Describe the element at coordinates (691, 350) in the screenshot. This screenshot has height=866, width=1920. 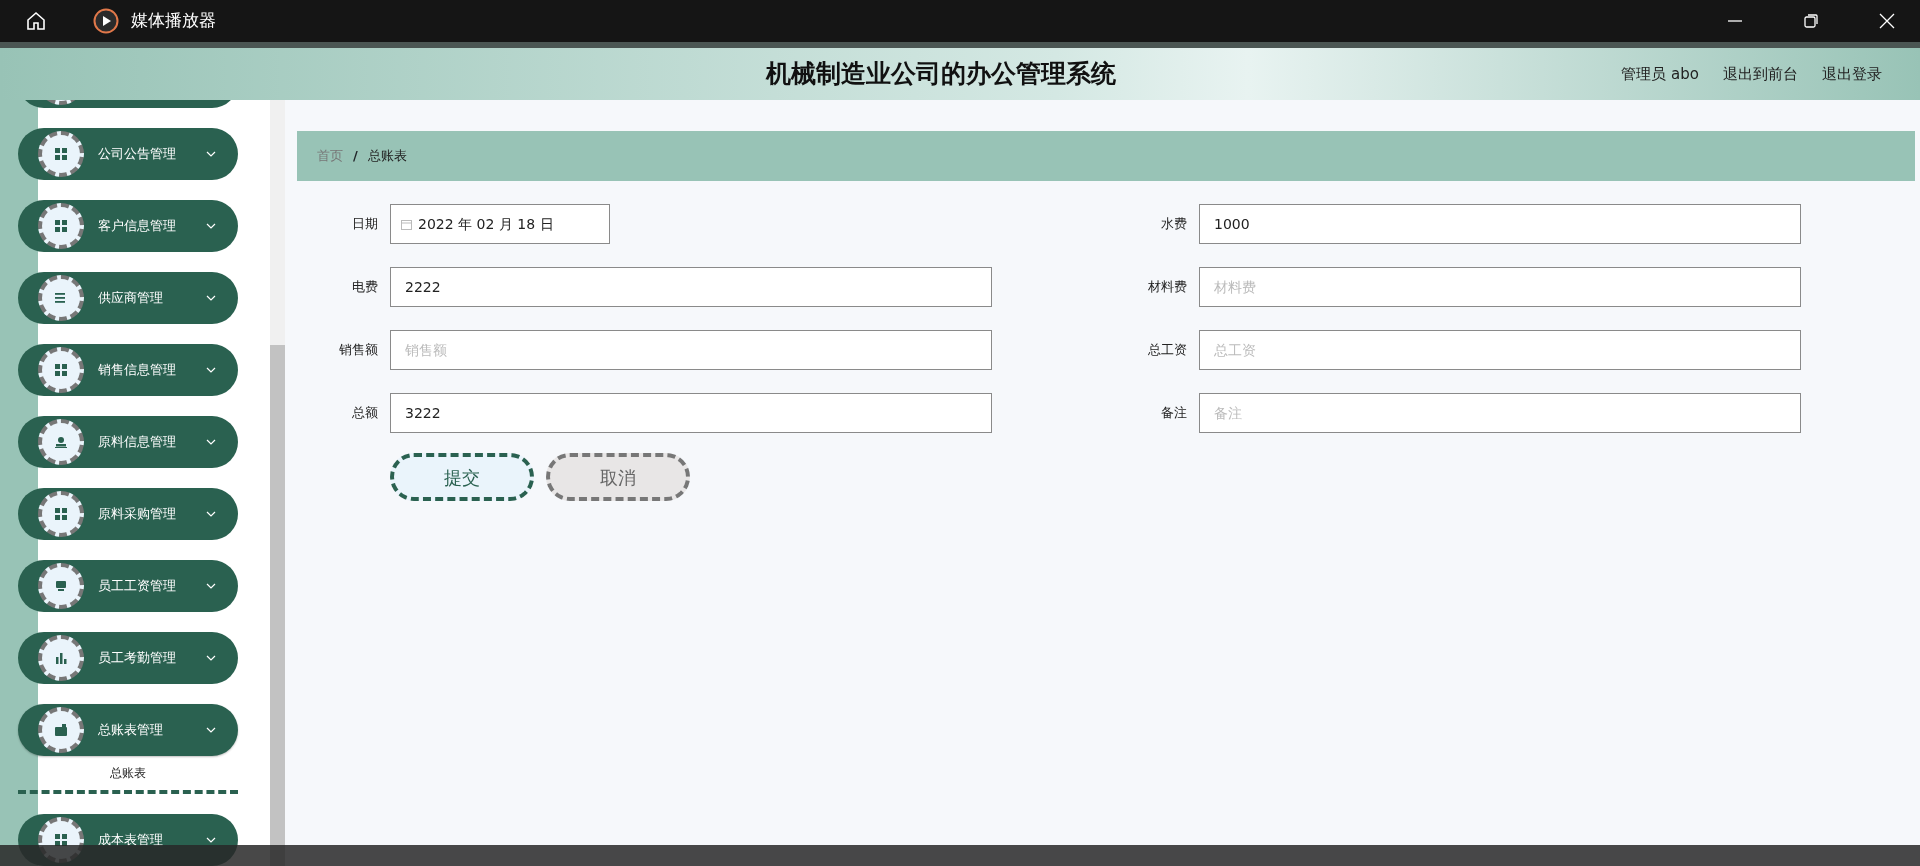
I see `input-field: 销售额` at that location.